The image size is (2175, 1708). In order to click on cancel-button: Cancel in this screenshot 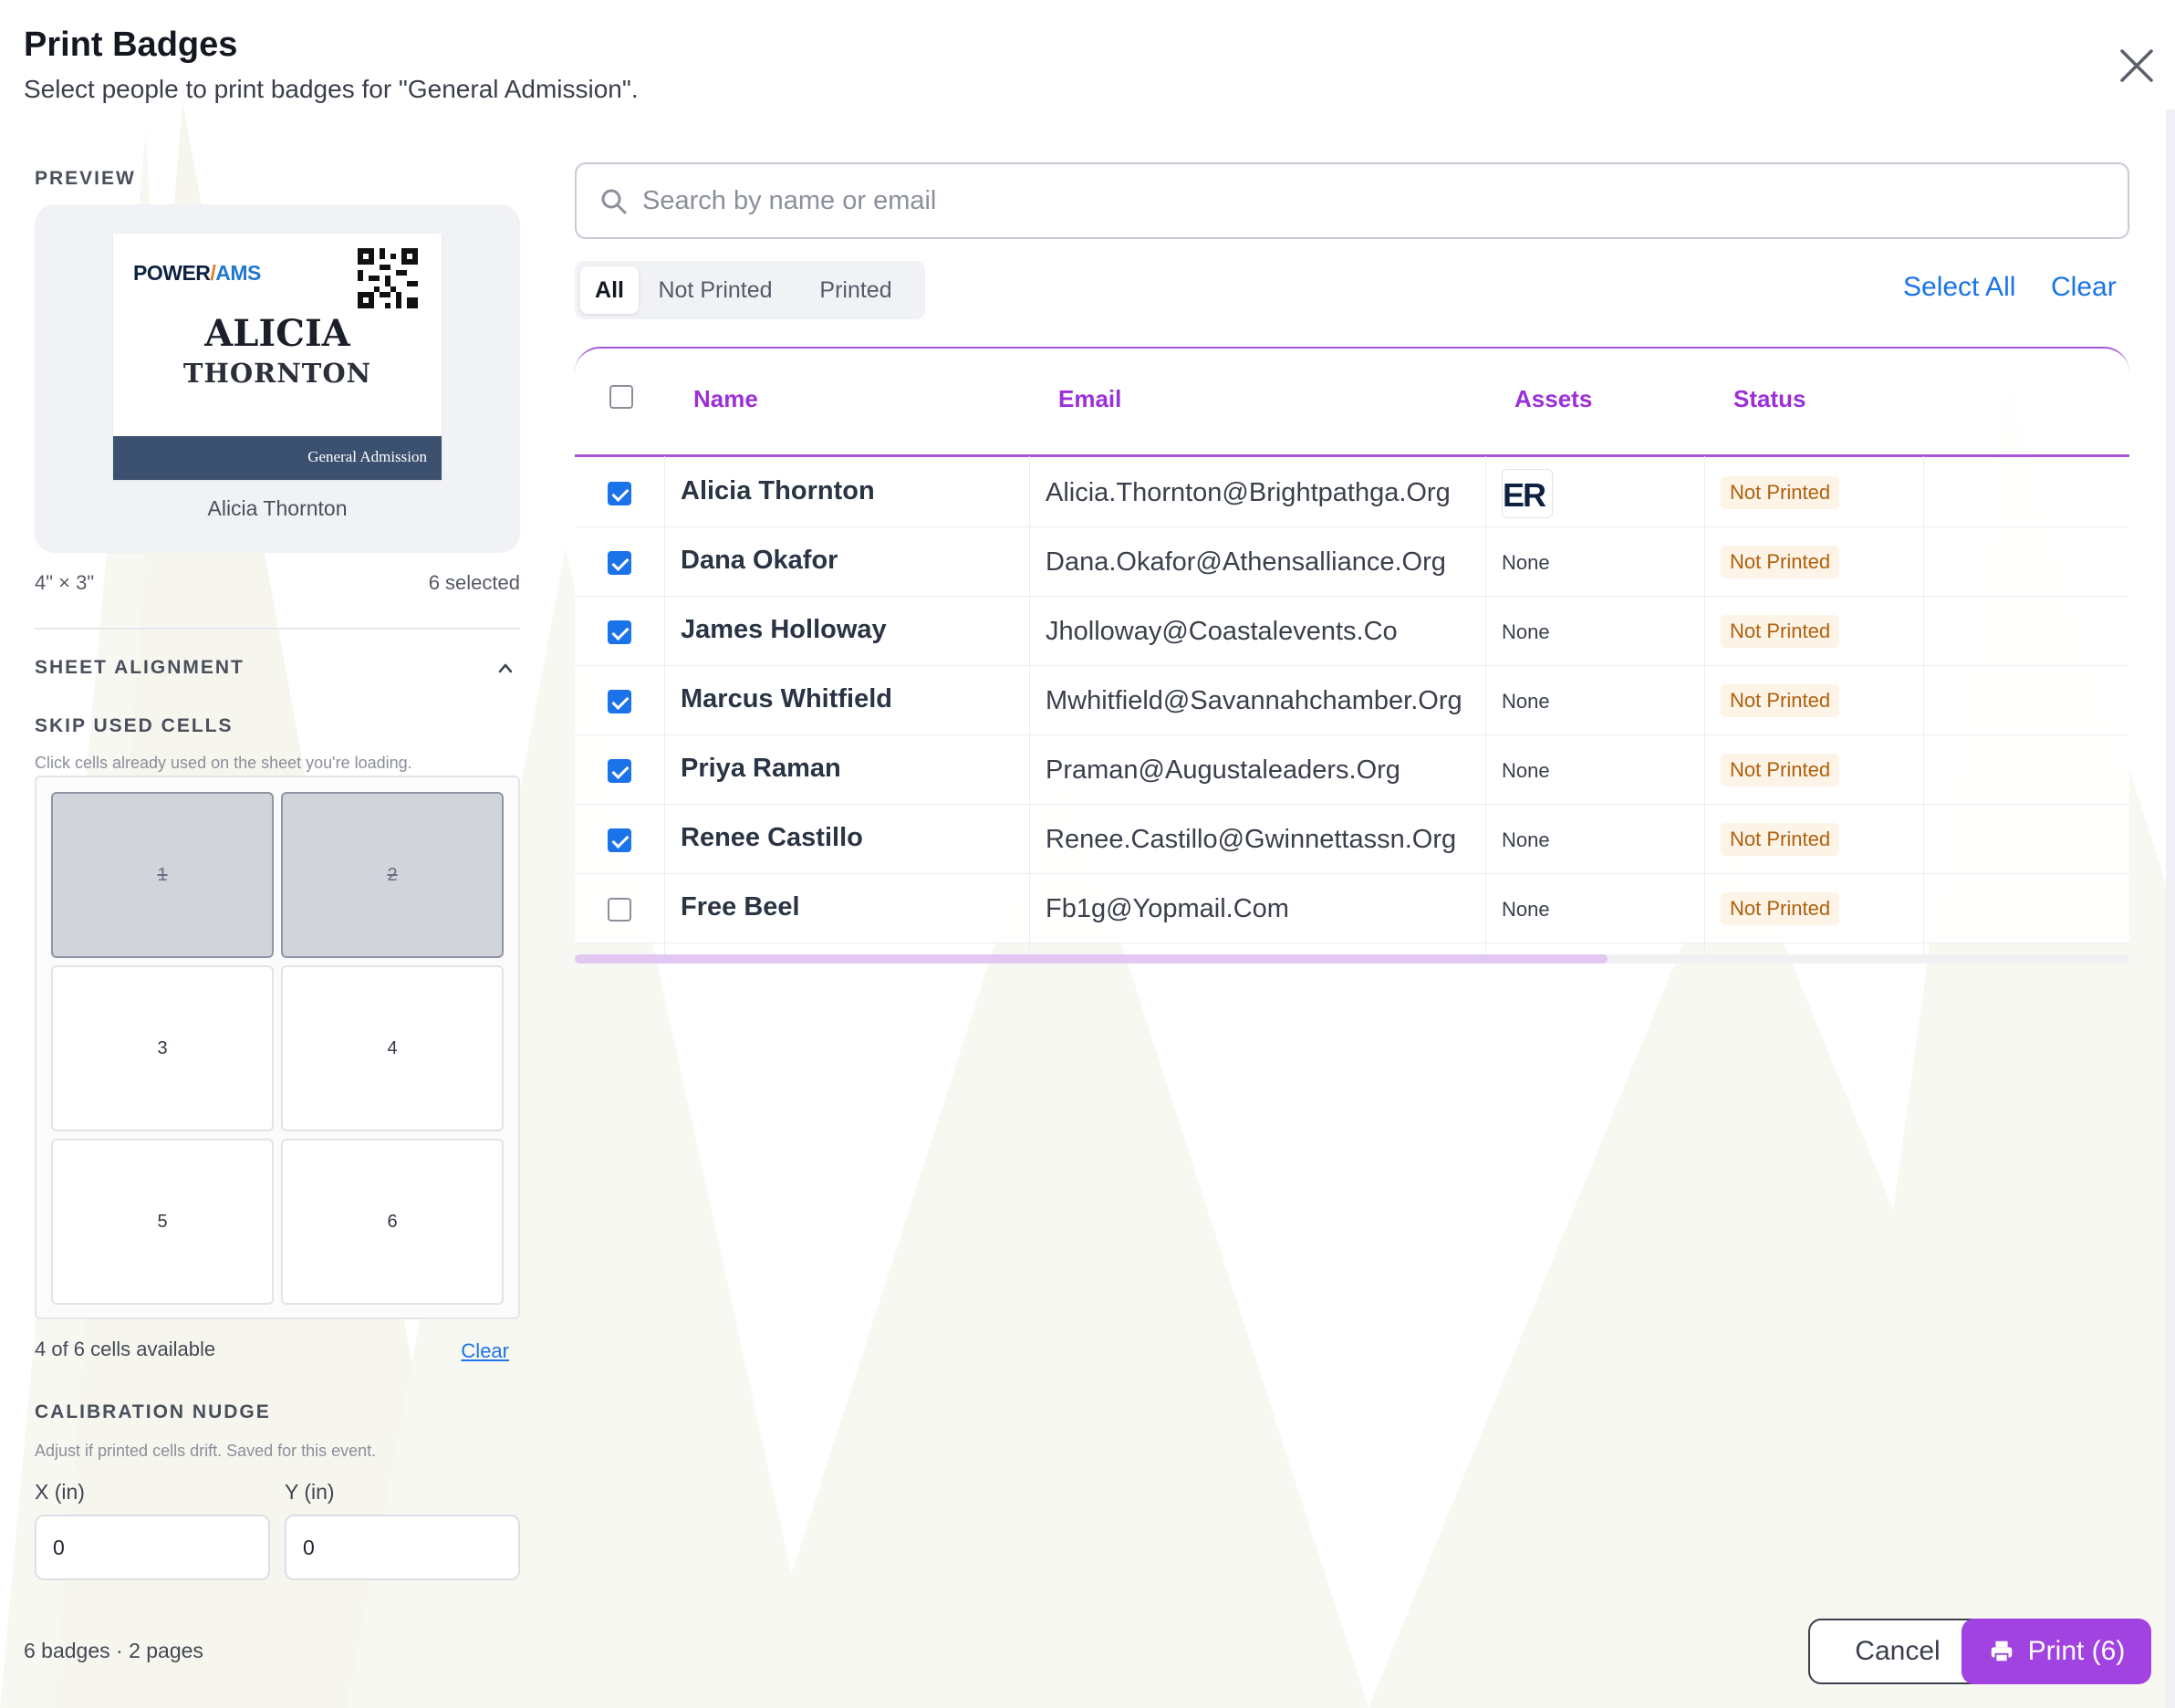, I will do `click(1897, 1651)`.